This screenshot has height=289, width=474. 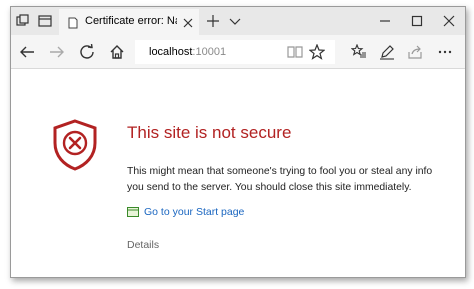 I want to click on back-arrow-icon, so click(x=27, y=52).